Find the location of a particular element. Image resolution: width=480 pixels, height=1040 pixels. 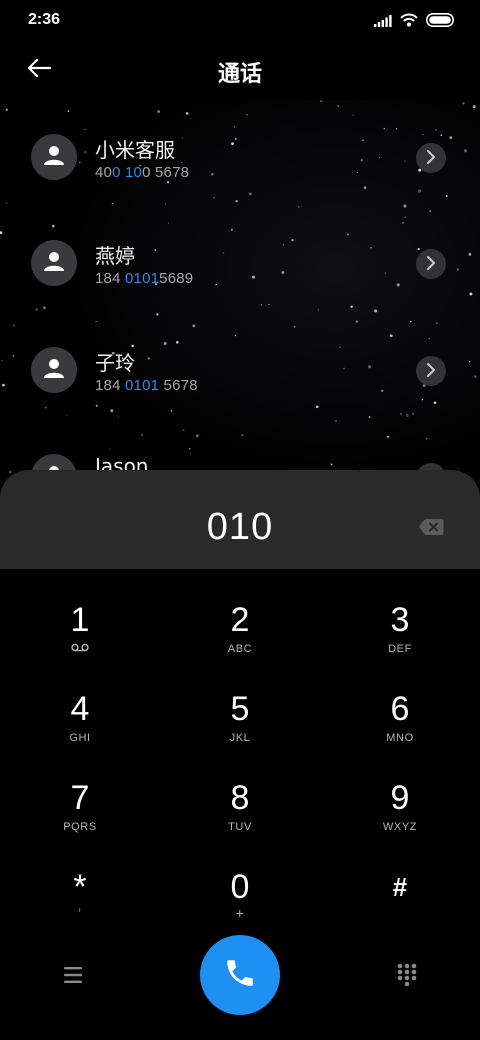

key-letters: DEF is located at coordinates (400, 649).